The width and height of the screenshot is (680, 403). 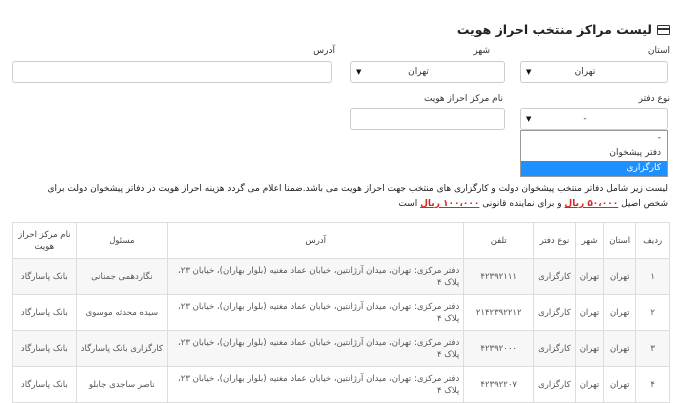 What do you see at coordinates (663, 29) in the screenshot?
I see `credit-card-icon` at bounding box center [663, 29].